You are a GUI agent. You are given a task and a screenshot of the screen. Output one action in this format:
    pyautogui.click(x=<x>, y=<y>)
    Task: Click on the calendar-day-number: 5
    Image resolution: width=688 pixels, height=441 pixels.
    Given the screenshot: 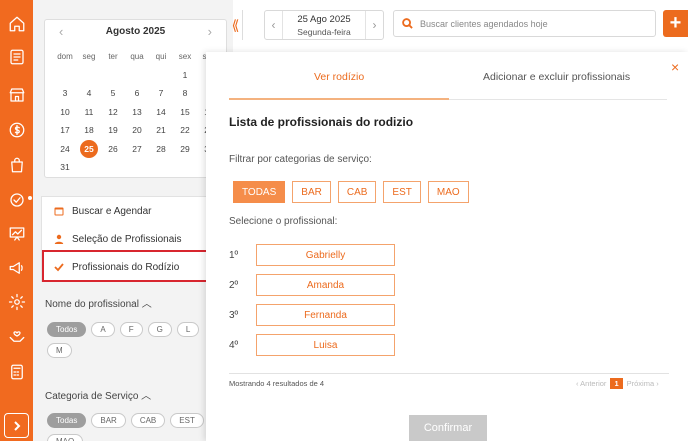 What is the action you would take?
    pyautogui.click(x=113, y=93)
    